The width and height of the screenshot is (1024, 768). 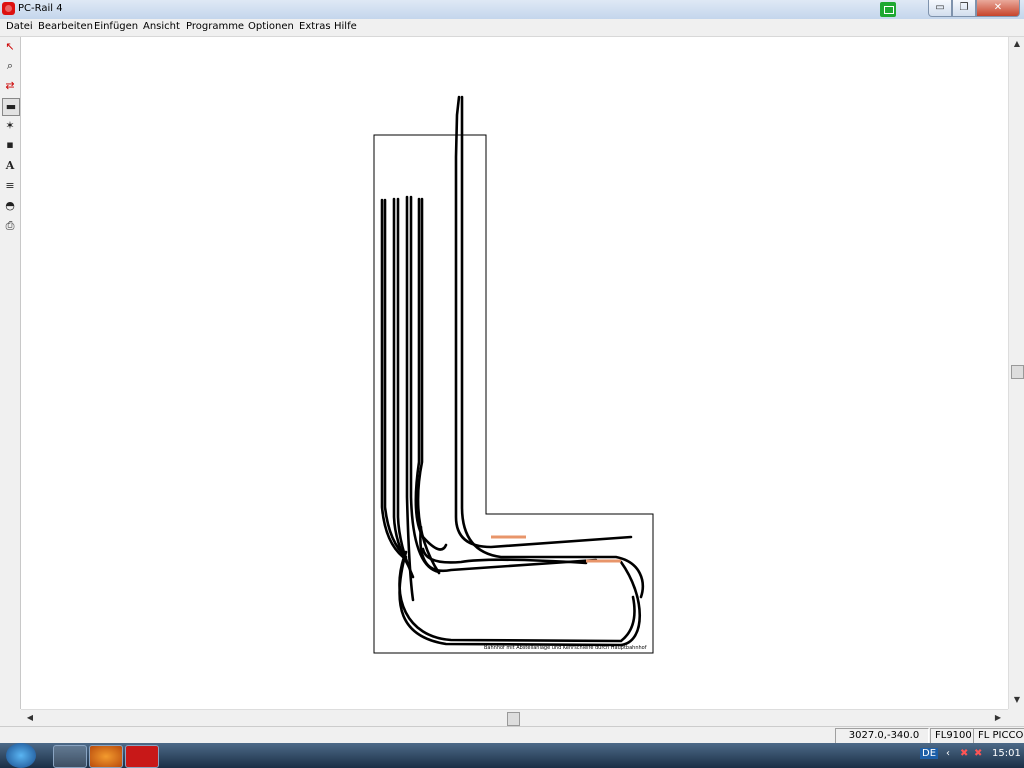 I want to click on select-arrow-icon: ↖, so click(x=10, y=47).